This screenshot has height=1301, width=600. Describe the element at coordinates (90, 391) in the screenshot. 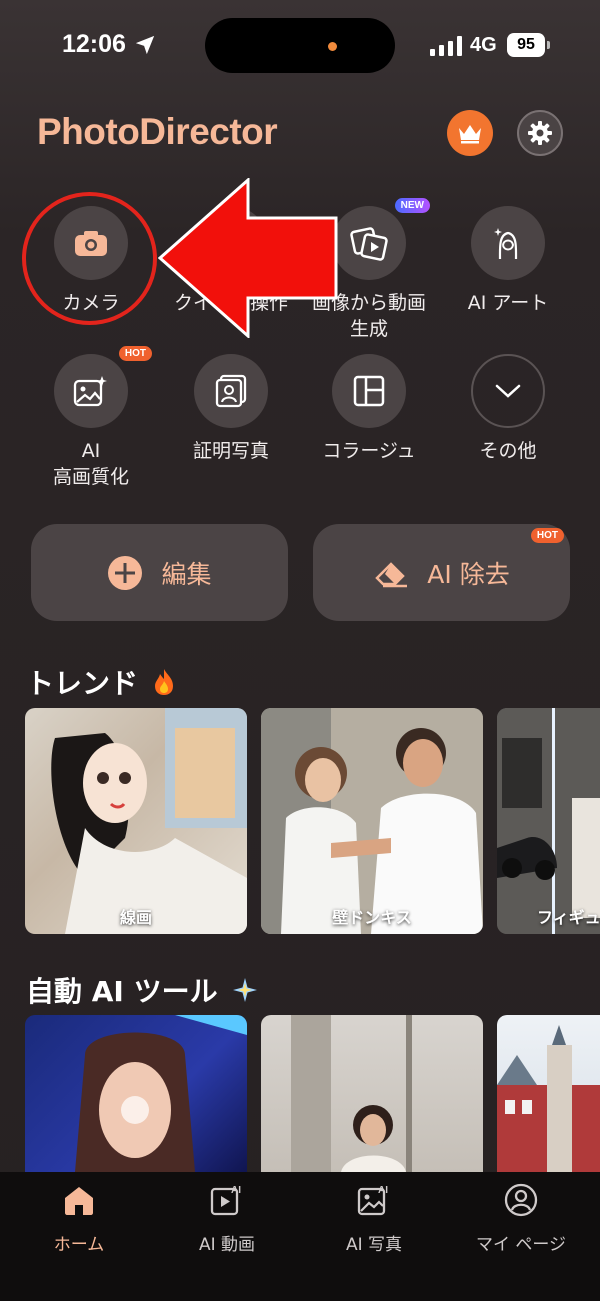

I see `enhance-icon` at that location.